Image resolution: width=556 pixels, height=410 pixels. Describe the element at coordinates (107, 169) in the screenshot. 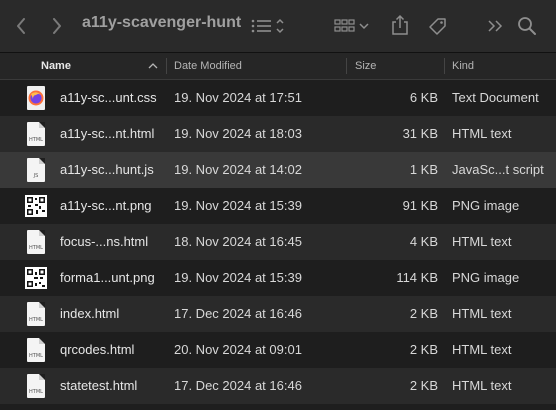

I see `file-name: a11y-sc...hunt.js` at that location.